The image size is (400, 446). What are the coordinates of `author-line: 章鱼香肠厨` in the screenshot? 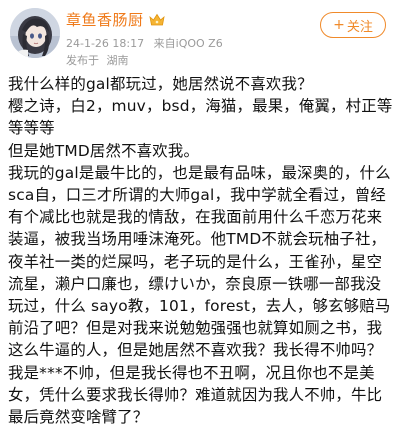 It's located at (115, 19).